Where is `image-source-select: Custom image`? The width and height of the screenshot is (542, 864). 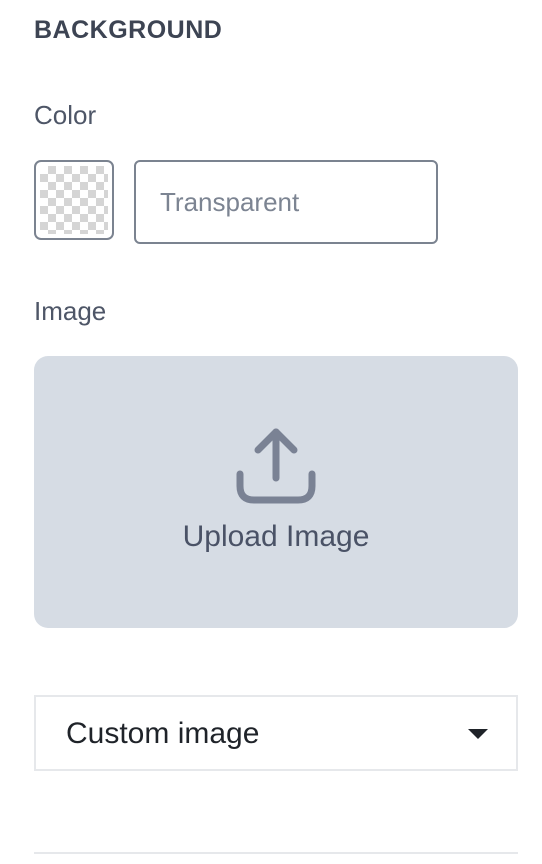 image-source-select: Custom image is located at coordinates (276, 733).